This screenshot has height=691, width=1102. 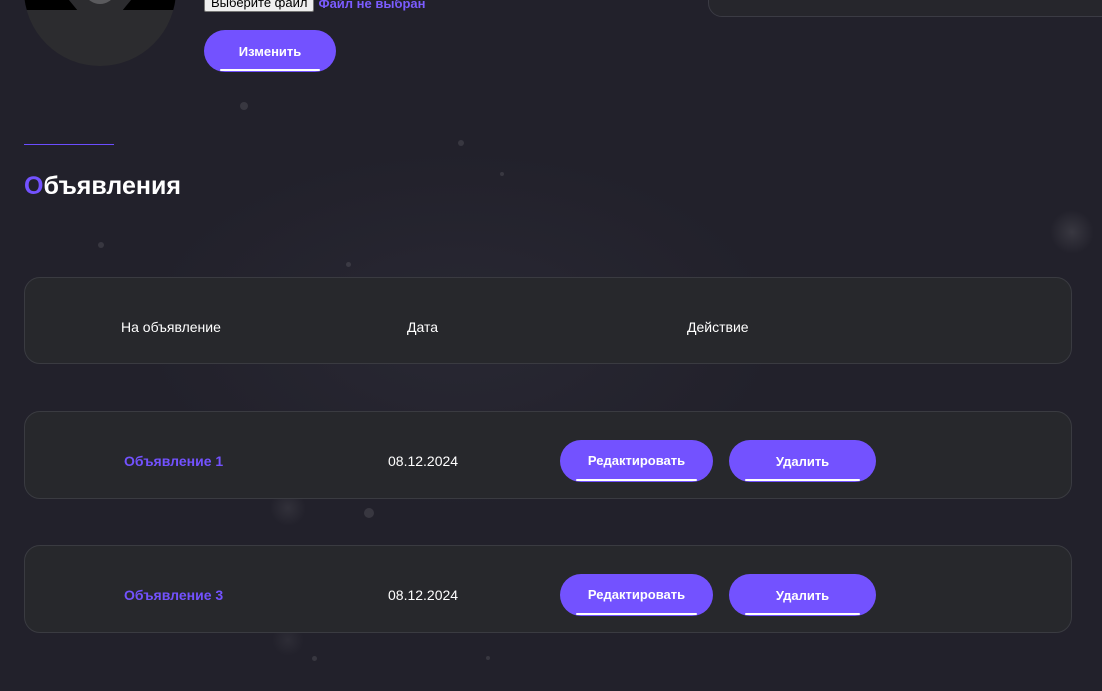 I want to click on section-accent-line, so click(x=69, y=144).